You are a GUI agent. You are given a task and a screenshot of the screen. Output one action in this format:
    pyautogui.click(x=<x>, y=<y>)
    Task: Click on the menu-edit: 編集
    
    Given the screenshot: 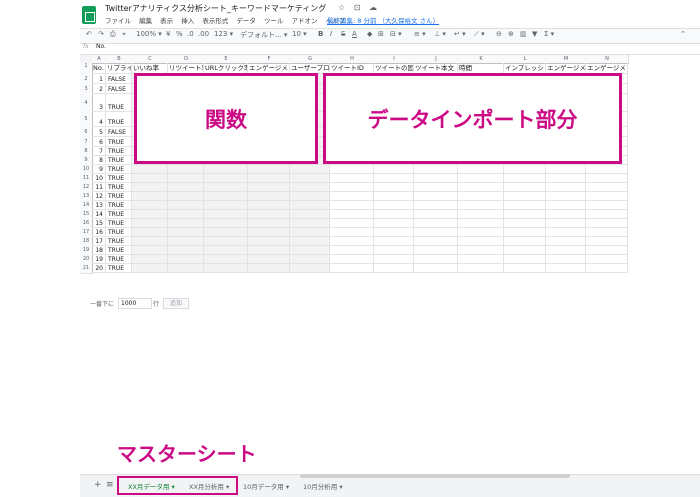 What is the action you would take?
    pyautogui.click(x=145, y=21)
    